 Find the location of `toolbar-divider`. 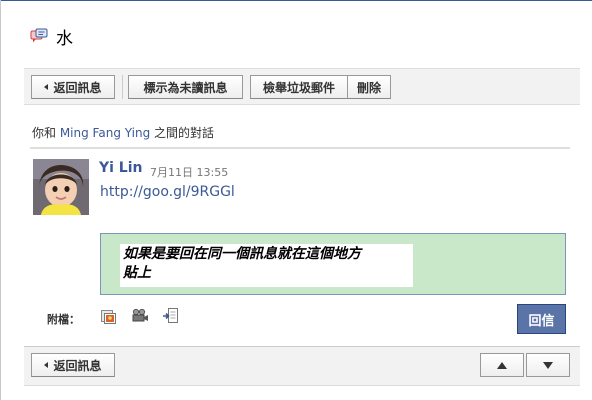

toolbar-divider is located at coordinates (122, 87).